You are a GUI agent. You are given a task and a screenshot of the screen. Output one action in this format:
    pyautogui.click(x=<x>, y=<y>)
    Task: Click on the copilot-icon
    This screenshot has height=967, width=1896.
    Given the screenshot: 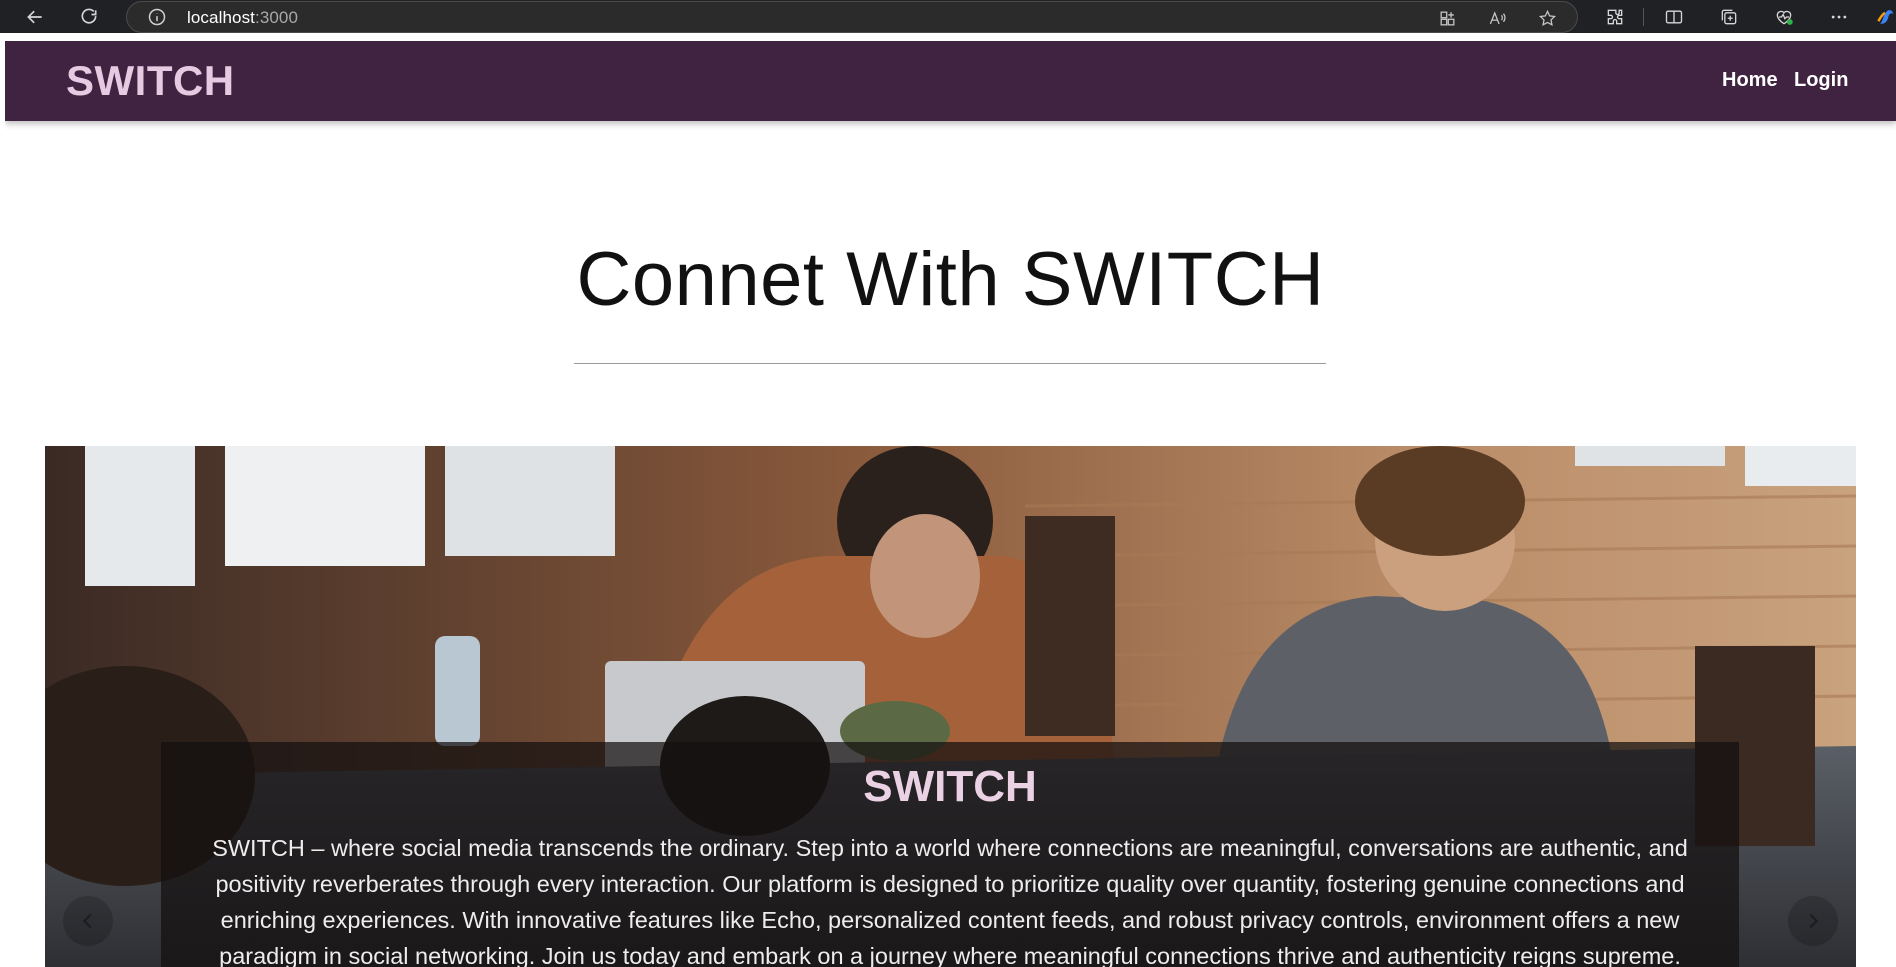 What is the action you would take?
    pyautogui.click(x=1885, y=17)
    